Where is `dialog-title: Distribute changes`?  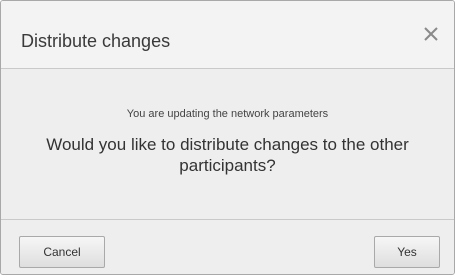 dialog-title: Distribute changes is located at coordinates (96, 41).